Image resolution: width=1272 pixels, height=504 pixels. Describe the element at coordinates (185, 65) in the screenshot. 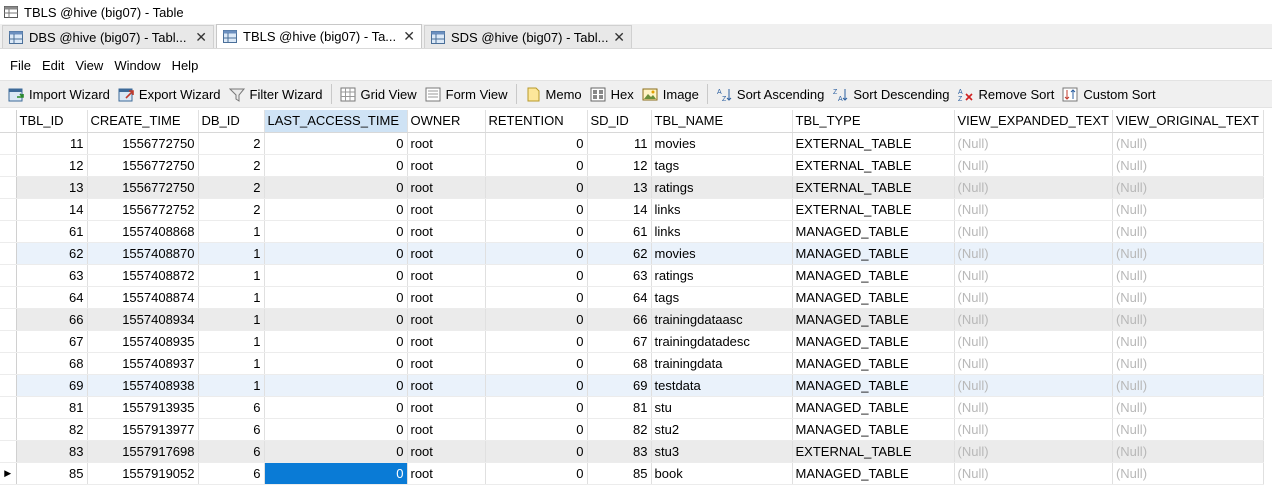

I see `menu-help: Help` at that location.